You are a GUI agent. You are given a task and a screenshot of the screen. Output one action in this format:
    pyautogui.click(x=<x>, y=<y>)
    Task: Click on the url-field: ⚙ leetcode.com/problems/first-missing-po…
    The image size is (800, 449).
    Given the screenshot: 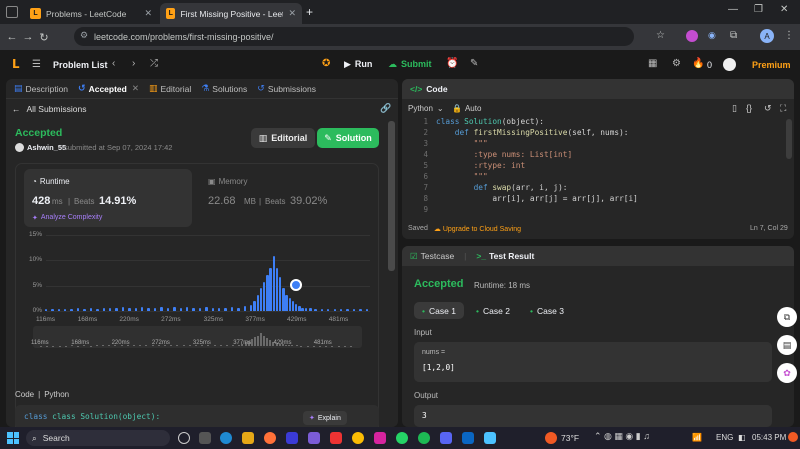 What is the action you would take?
    pyautogui.click(x=354, y=36)
    